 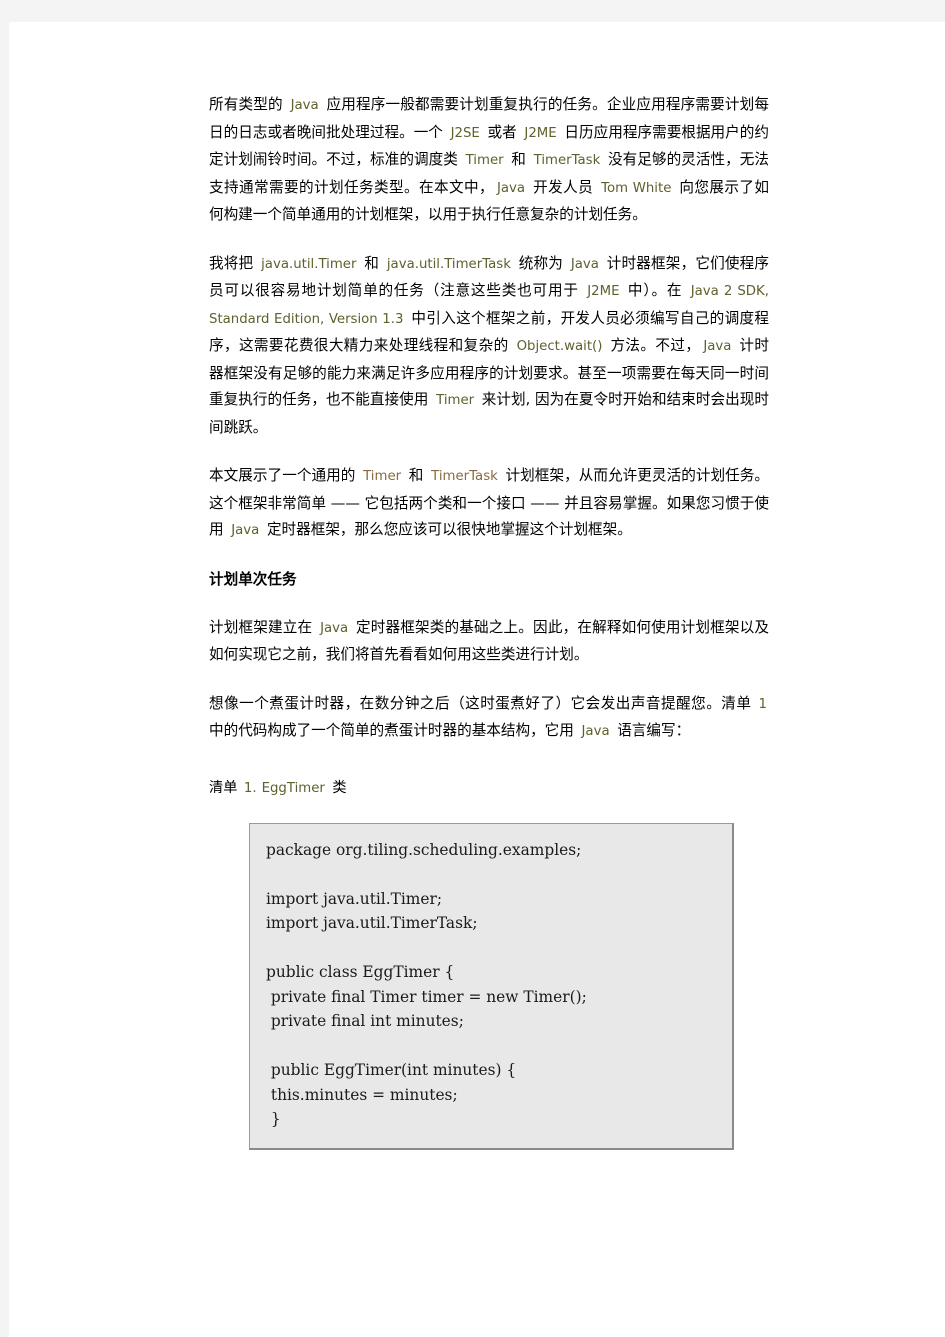 What do you see at coordinates (234, 263) in the screenshot?
I see `text-run: 我将把` at bounding box center [234, 263].